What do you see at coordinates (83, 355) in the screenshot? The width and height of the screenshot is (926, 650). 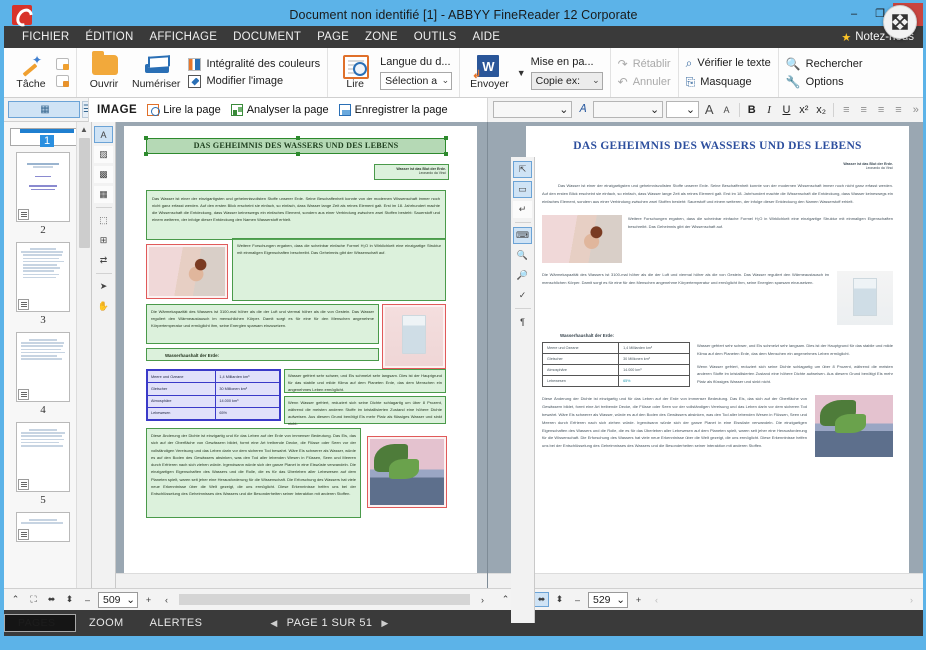 I see `thumbnail-scrollbar: ▲` at bounding box center [83, 355].